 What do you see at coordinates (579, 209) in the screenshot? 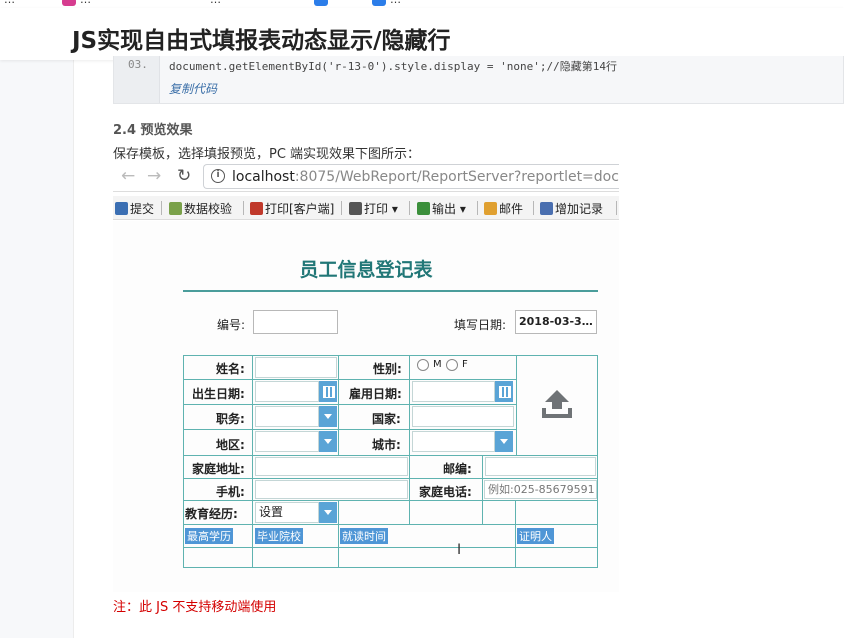
I see `add-record-label: 增加记录` at bounding box center [579, 209].